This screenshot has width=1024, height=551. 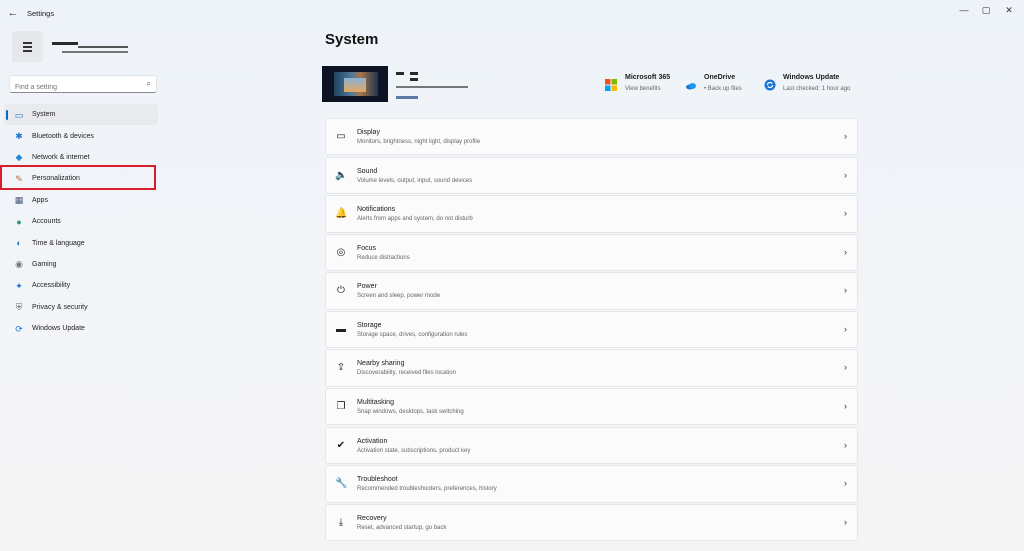 I want to click on sidebar-item-accounts: ● Accounts, so click(x=81, y=221).